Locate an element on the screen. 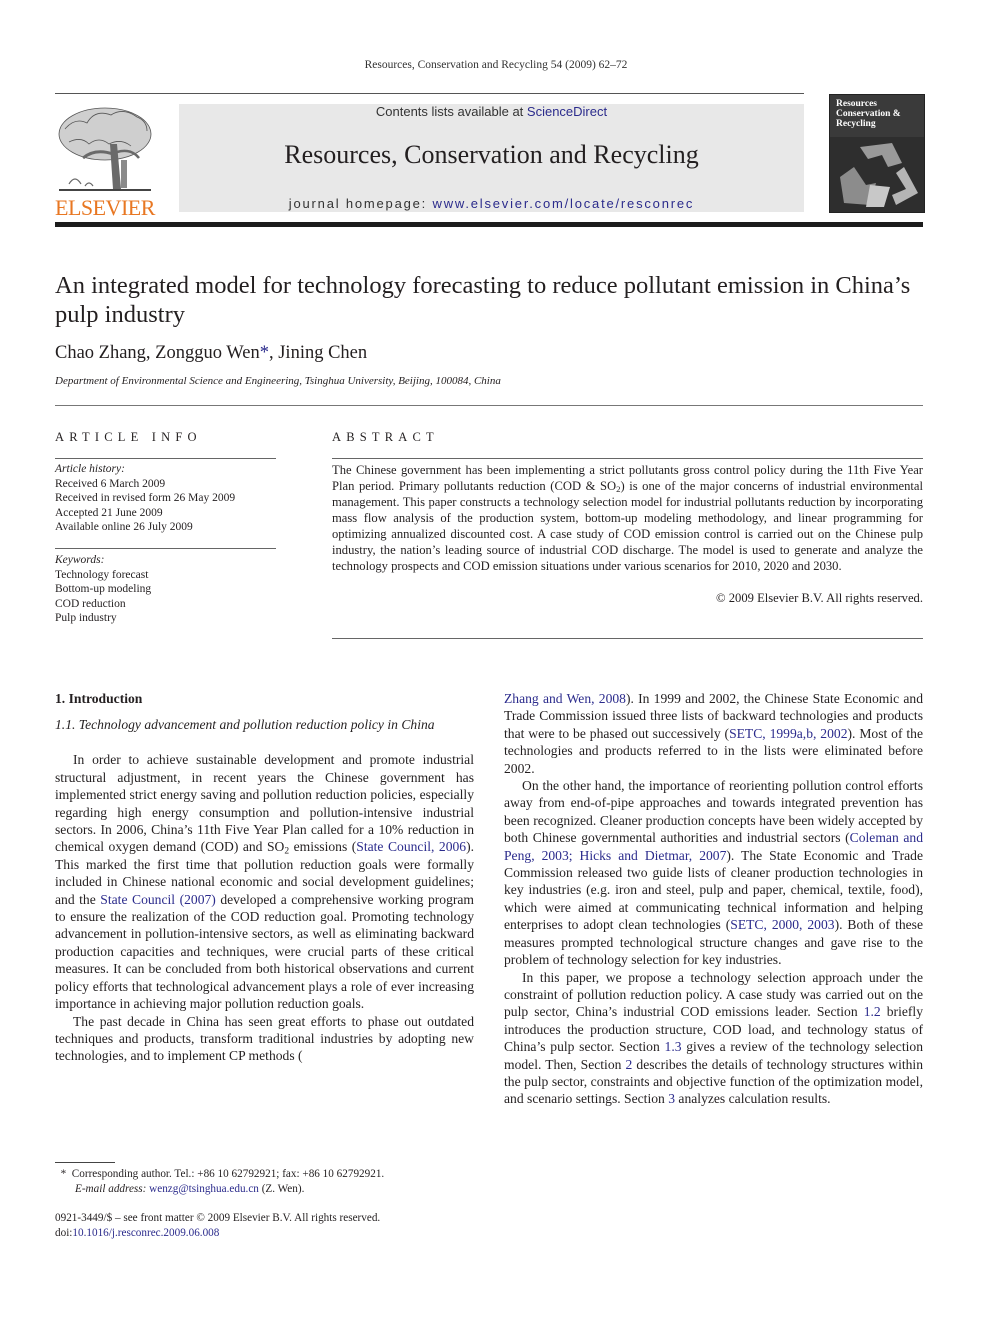 The image size is (992, 1323). article-info-heading: ARTICLE INFO is located at coordinates (128, 437).